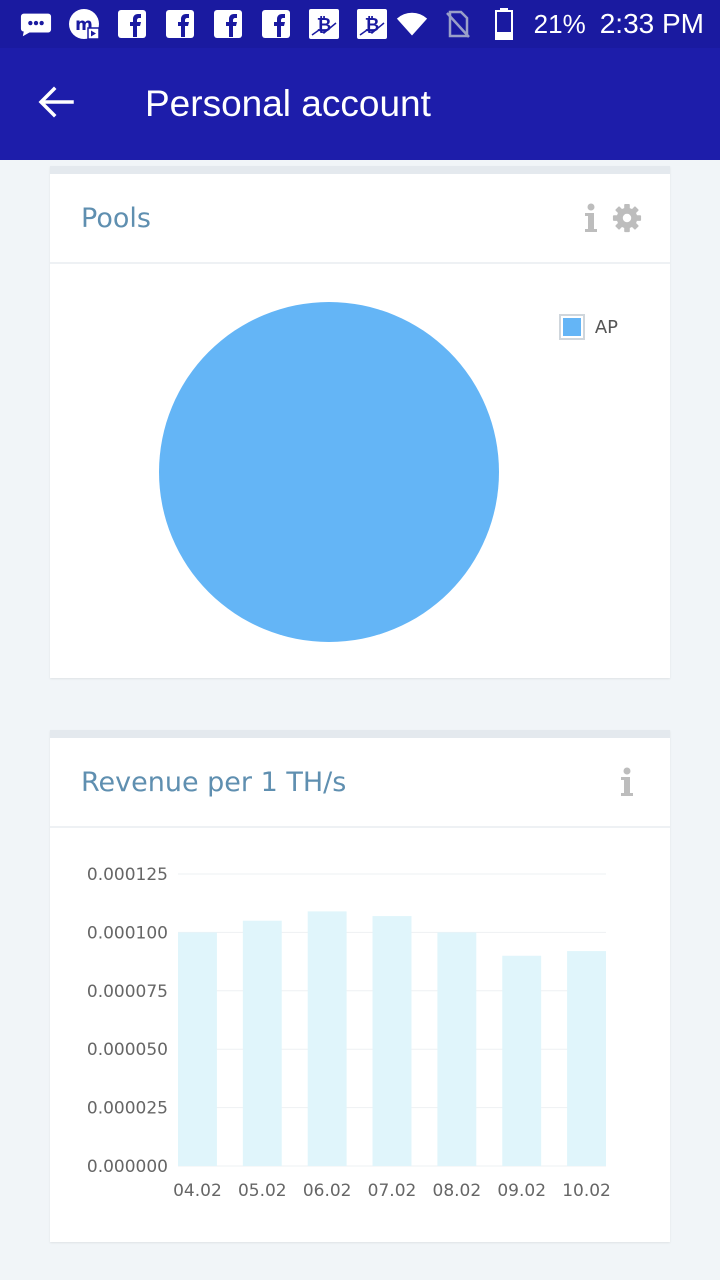 The width and height of the screenshot is (720, 1280). I want to click on y-tick-label: 0.000025, so click(127, 1109).